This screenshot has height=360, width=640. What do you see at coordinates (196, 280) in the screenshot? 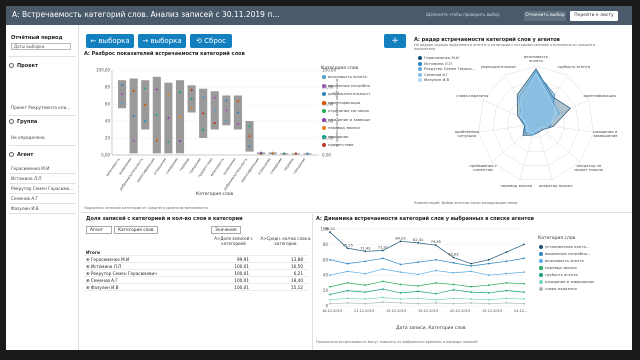
I see `table-row: ⊕ Семенов А.Г 100,01 18,40` at bounding box center [196, 280].